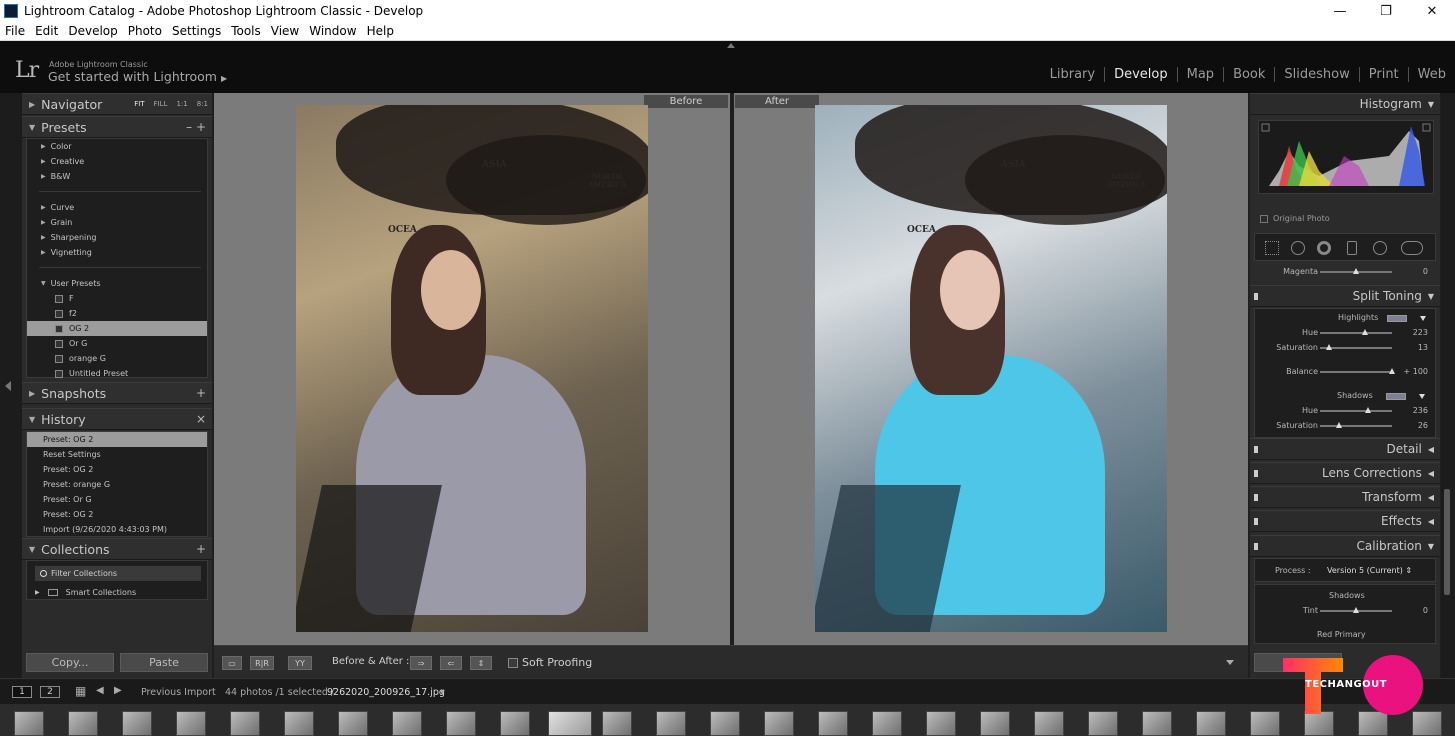  What do you see at coordinates (117, 454) in the screenshot?
I see `history-item: Reset Settings` at bounding box center [117, 454].